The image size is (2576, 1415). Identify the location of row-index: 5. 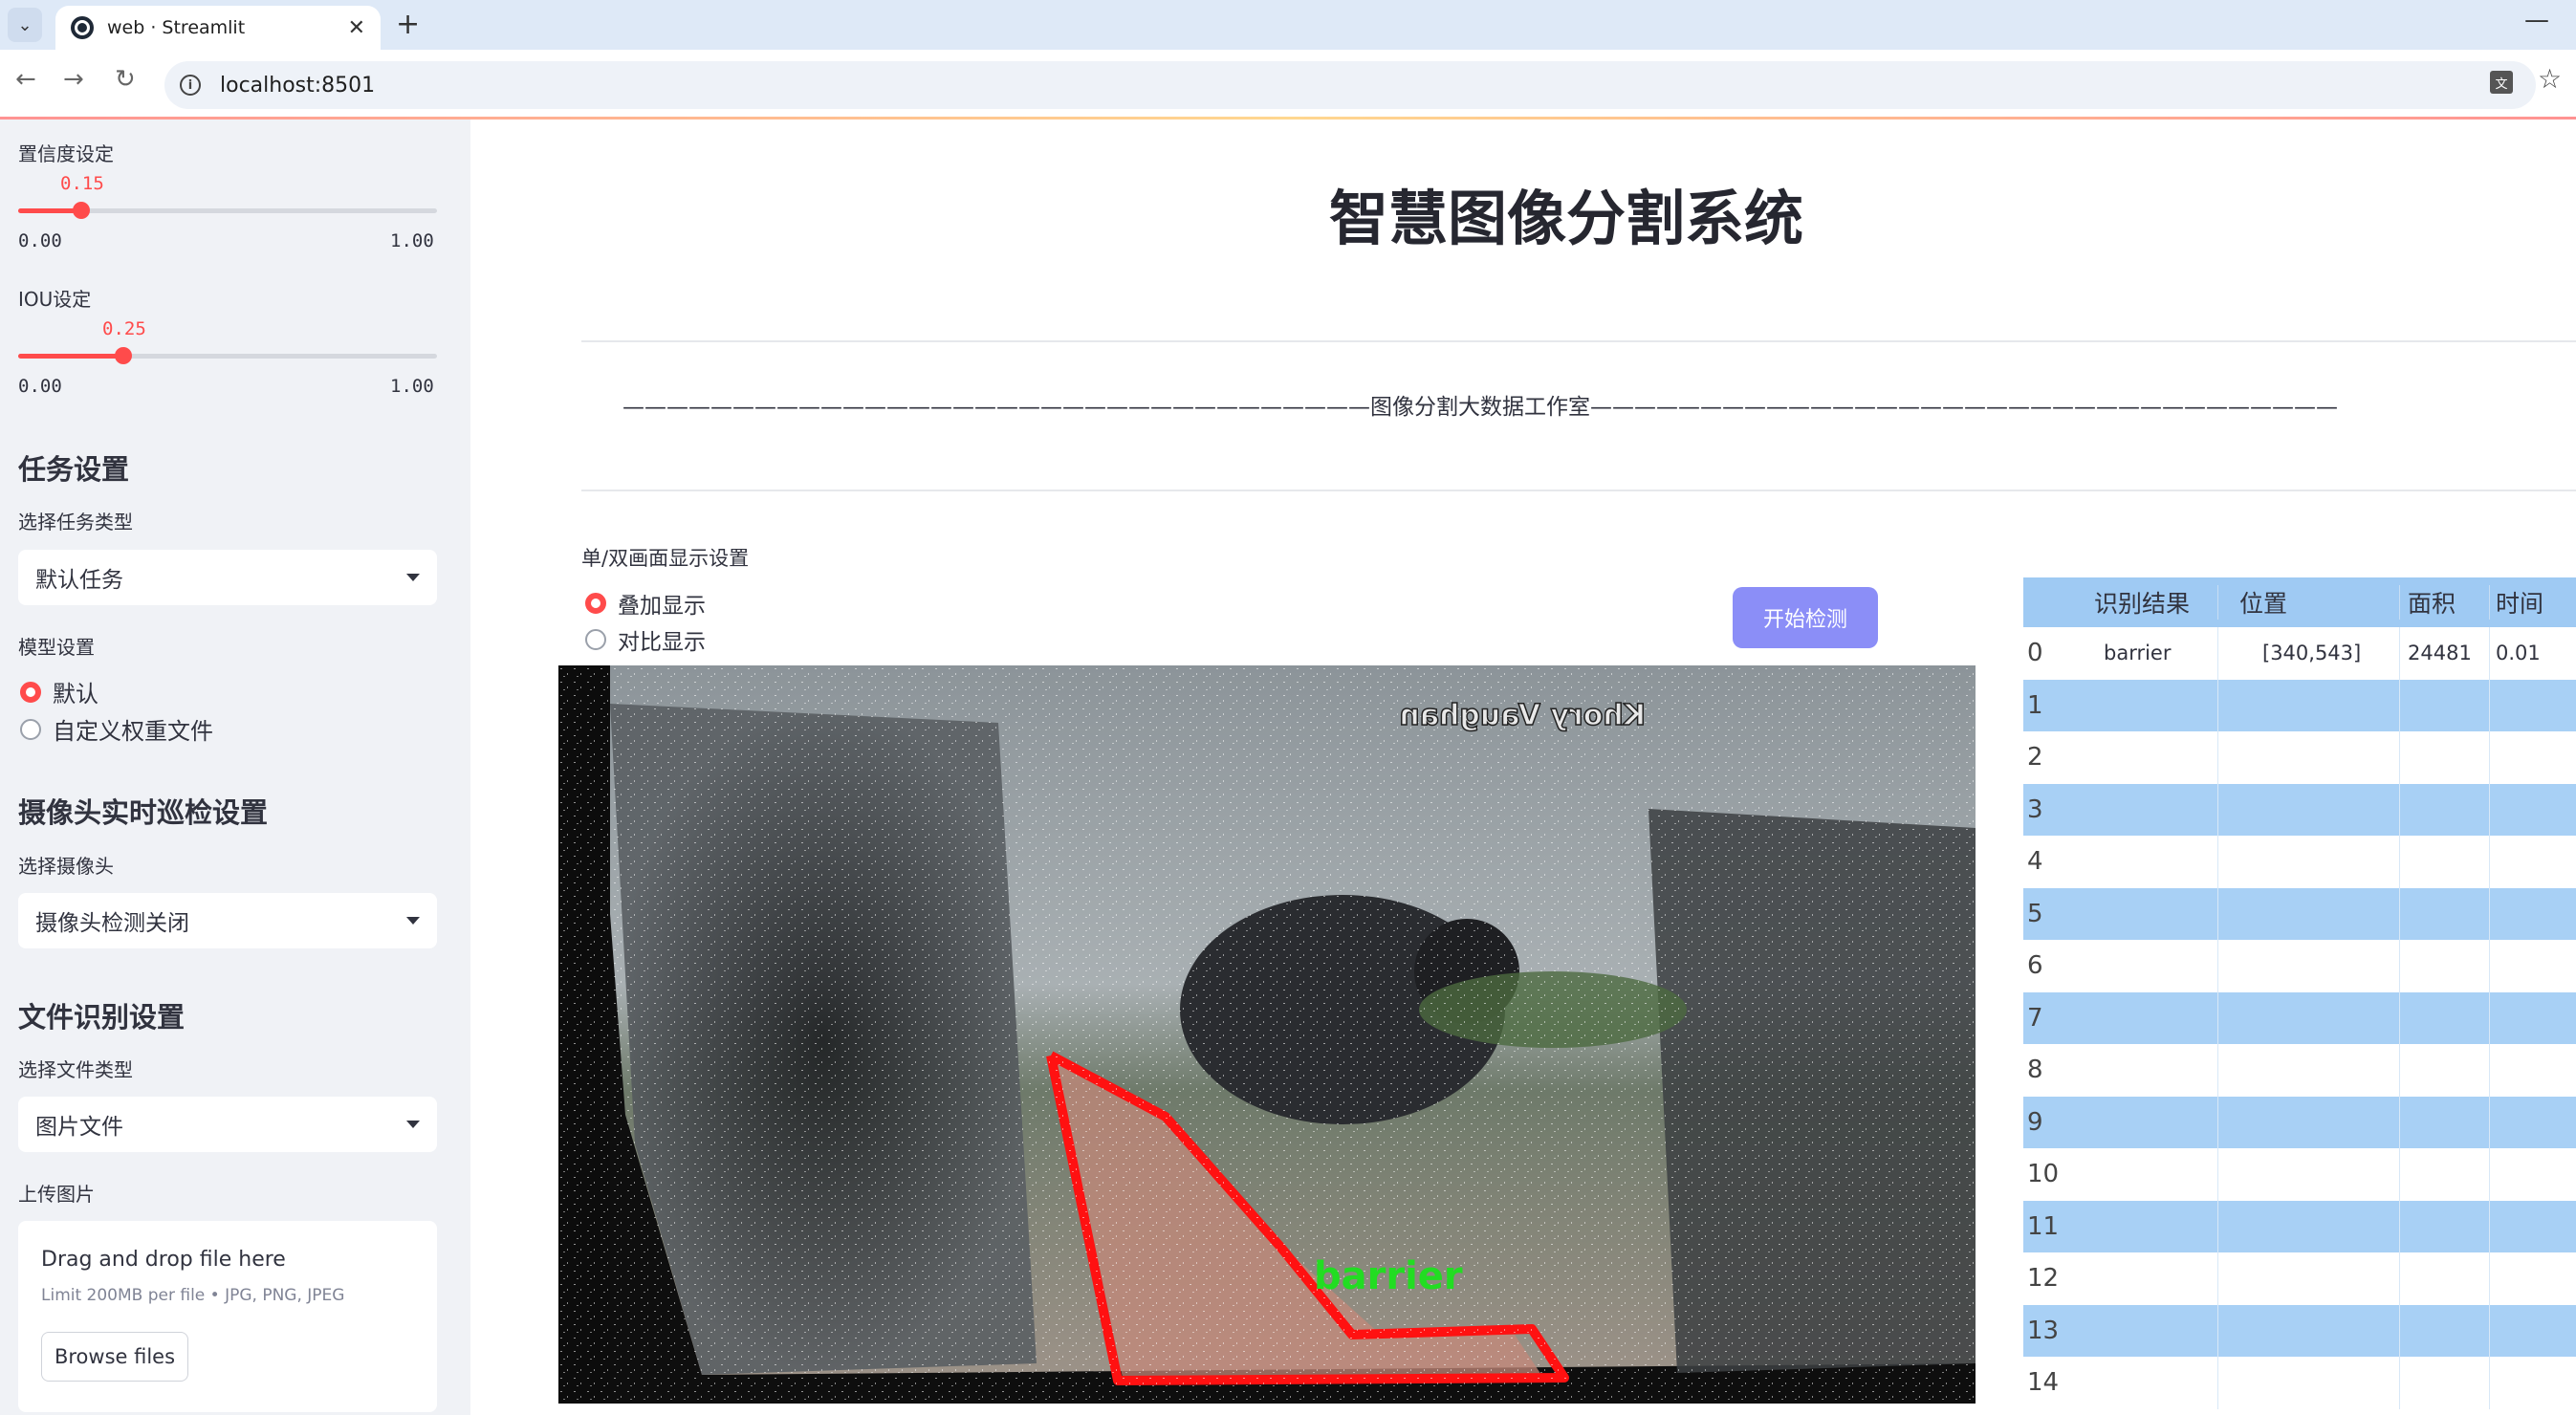
(2035, 913).